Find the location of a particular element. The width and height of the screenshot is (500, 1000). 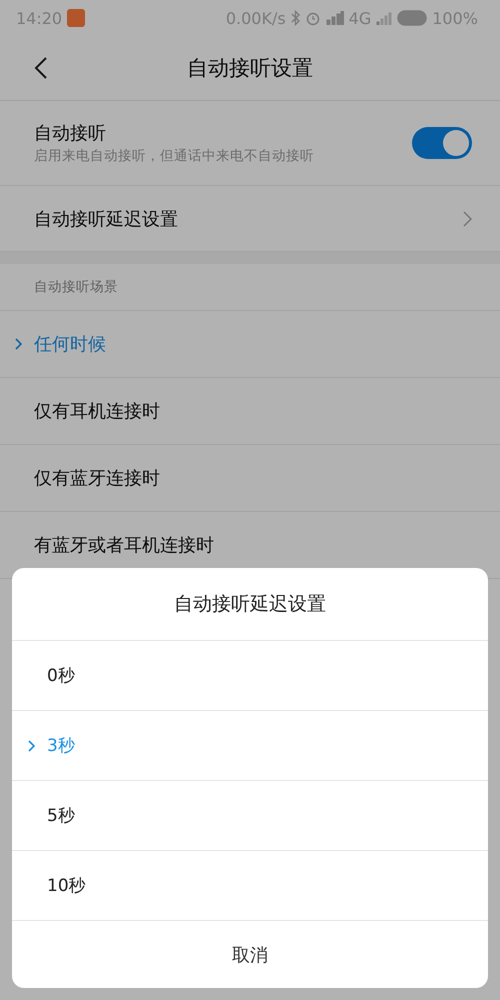

setting-title: 自动接听 is located at coordinates (70, 133).